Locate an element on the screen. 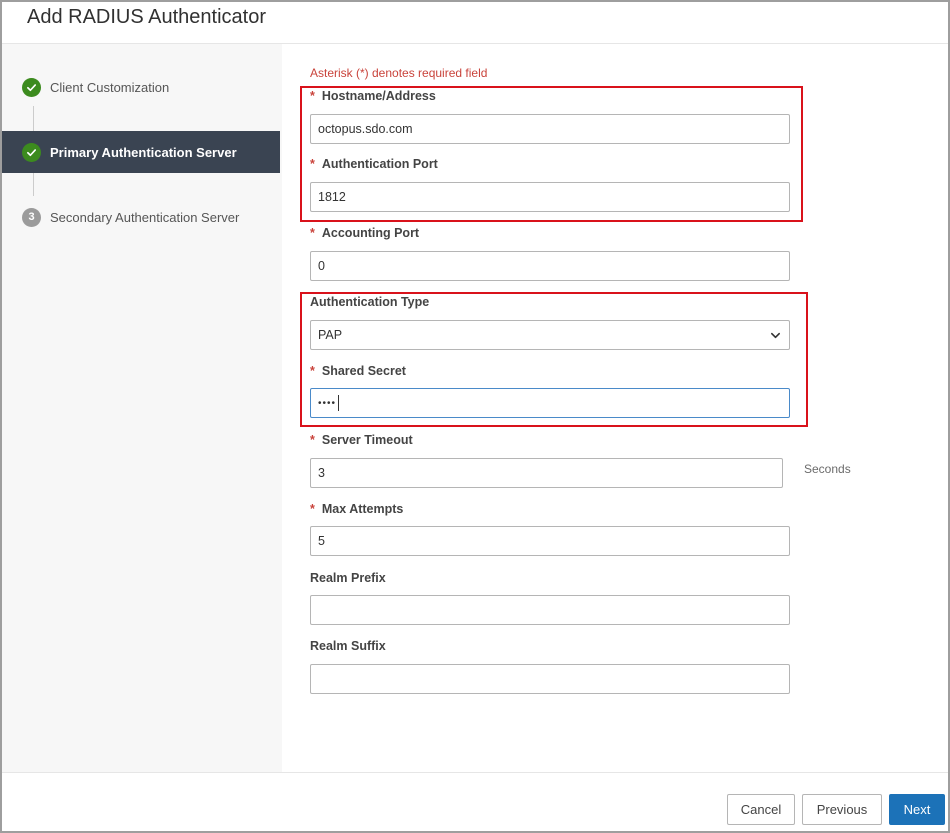  dialog-title: Add RADIUS Authenticator is located at coordinates (147, 17).